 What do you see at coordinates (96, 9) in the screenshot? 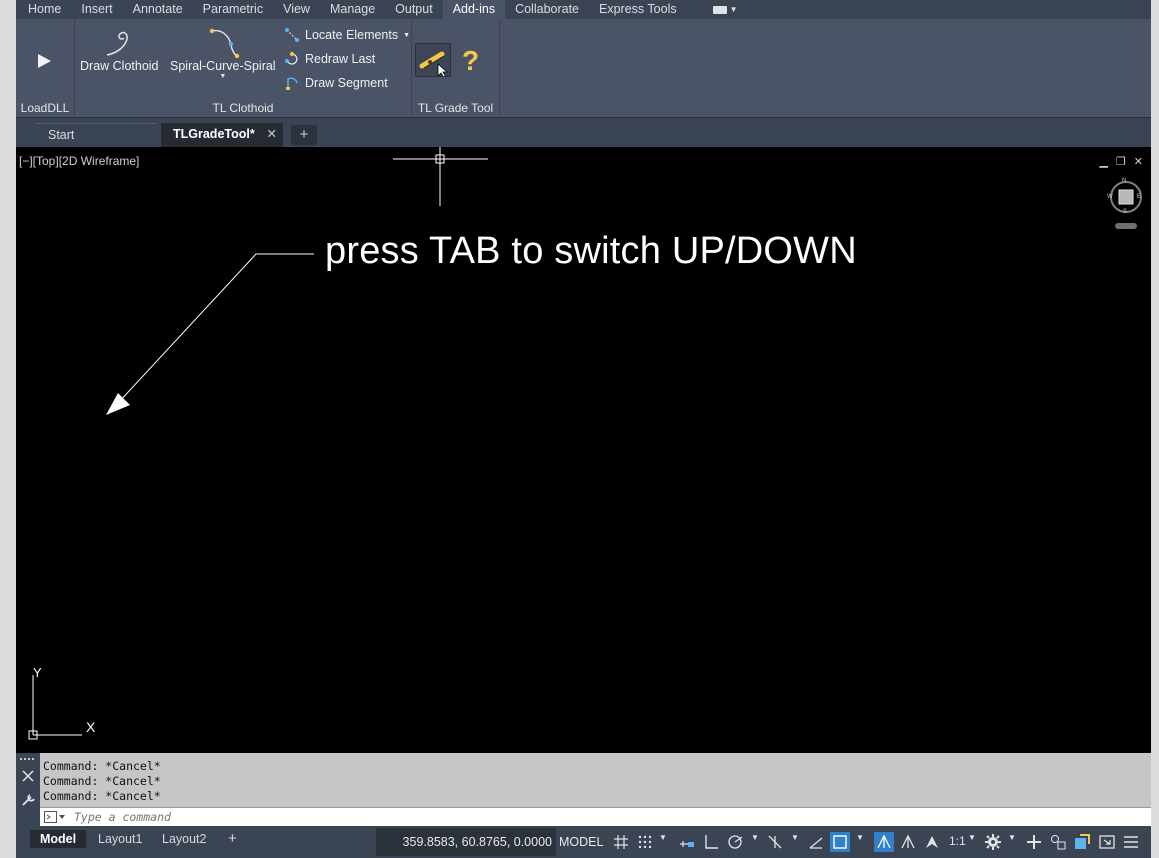
I see `tab-insert: Insert` at bounding box center [96, 9].